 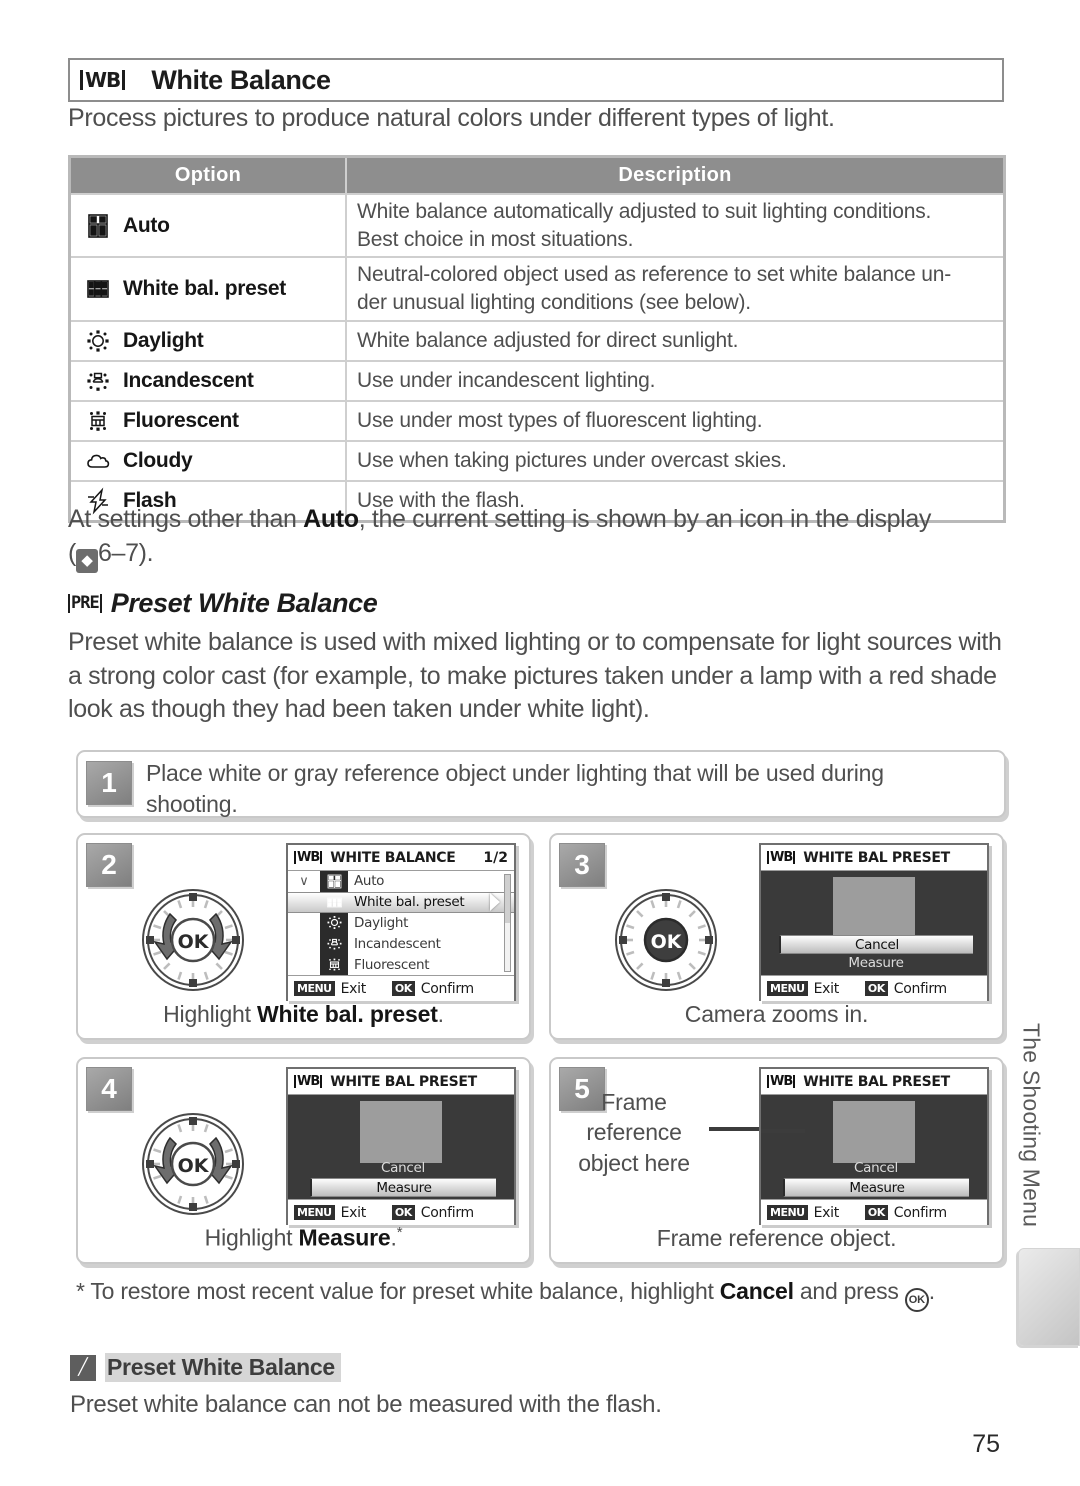 I want to click on step-5-caption: Frame reference object., so click(x=776, y=1238).